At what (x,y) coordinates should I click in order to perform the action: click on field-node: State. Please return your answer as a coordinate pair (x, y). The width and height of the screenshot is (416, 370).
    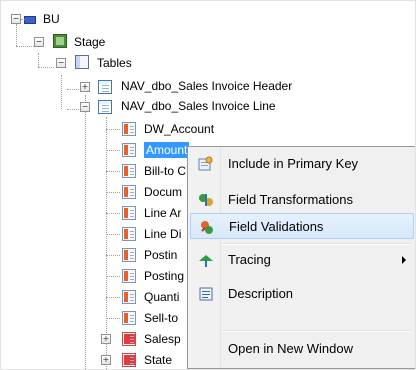
    Looking at the image, I should click on (158, 360).